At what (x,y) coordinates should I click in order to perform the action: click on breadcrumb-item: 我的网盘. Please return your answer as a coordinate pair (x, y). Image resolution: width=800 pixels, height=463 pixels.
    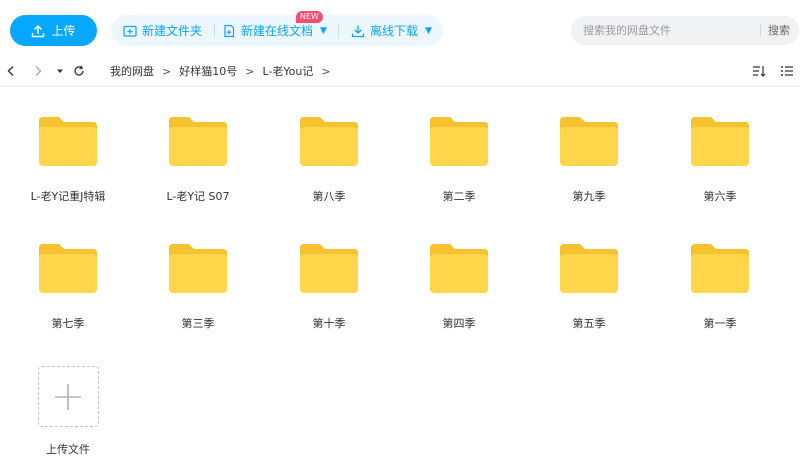
    Looking at the image, I should click on (132, 71).